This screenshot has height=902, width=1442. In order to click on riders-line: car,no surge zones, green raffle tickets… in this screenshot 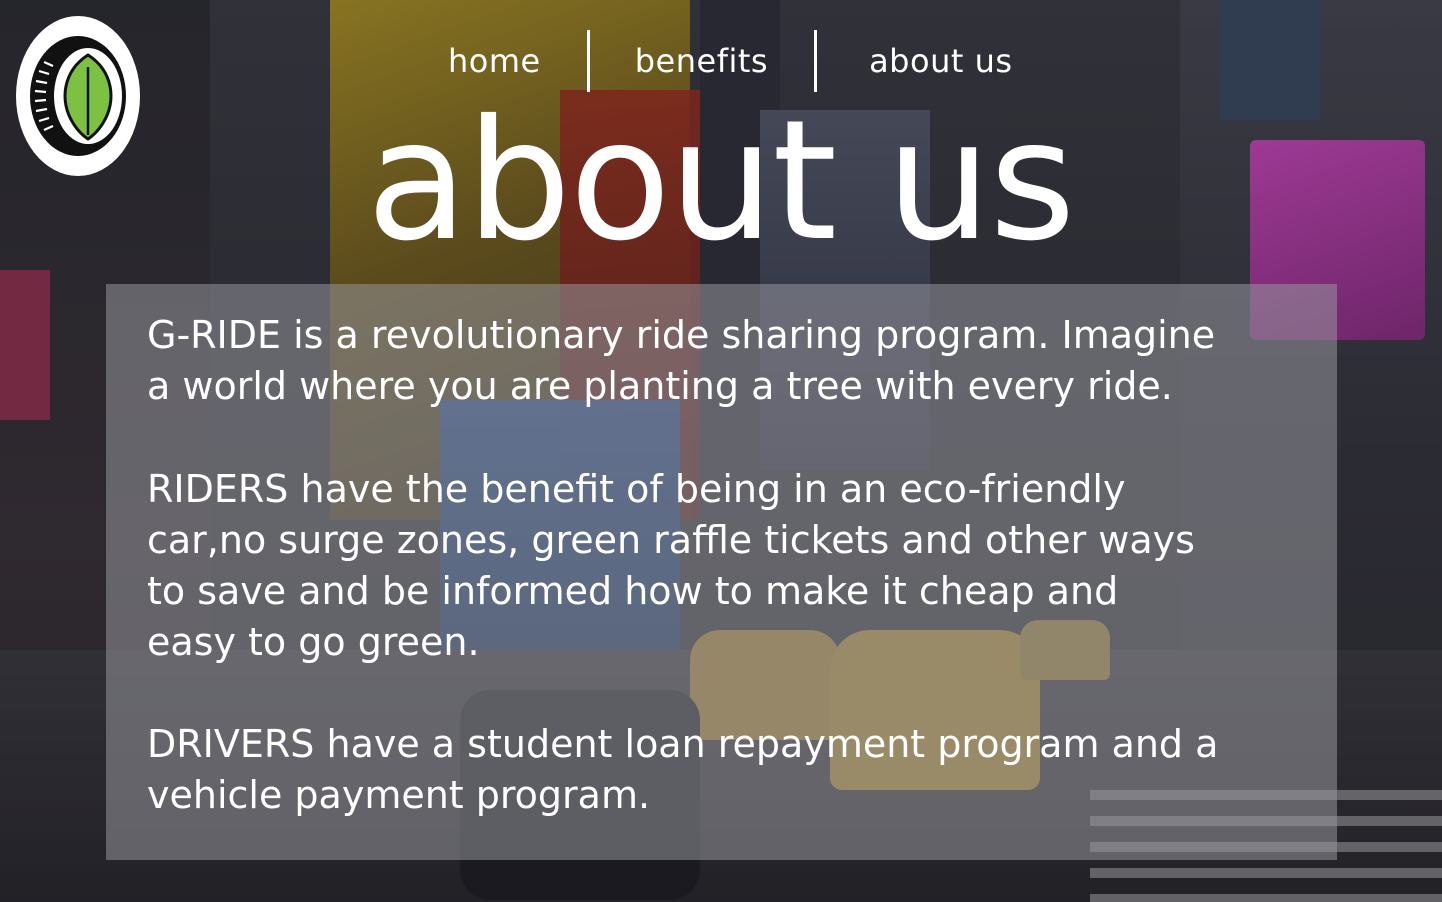, I will do `click(671, 540)`.